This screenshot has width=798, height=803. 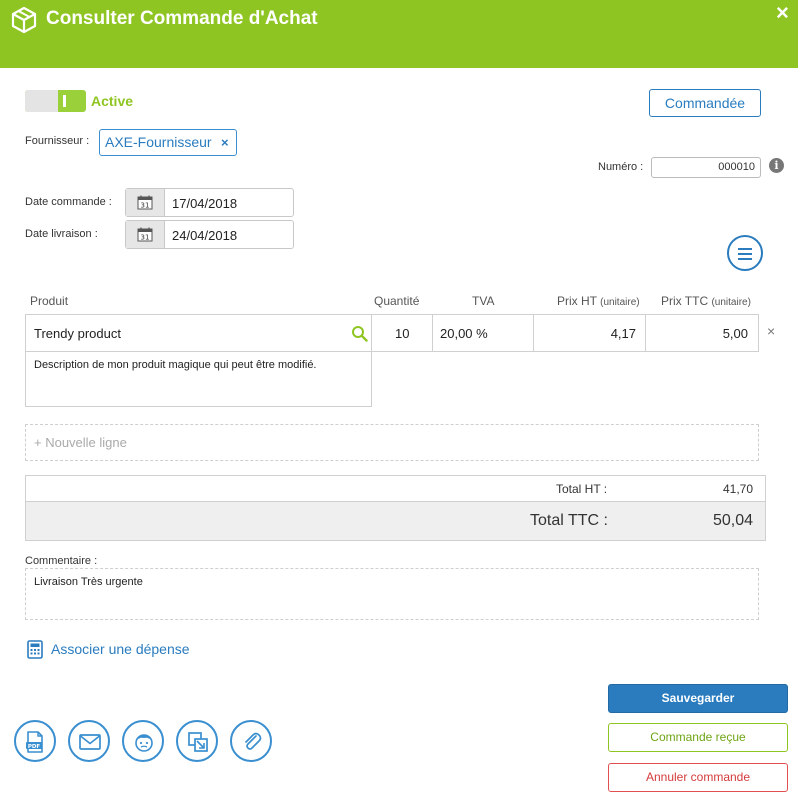 What do you see at coordinates (706, 167) in the screenshot?
I see `numero-field: 000010` at bounding box center [706, 167].